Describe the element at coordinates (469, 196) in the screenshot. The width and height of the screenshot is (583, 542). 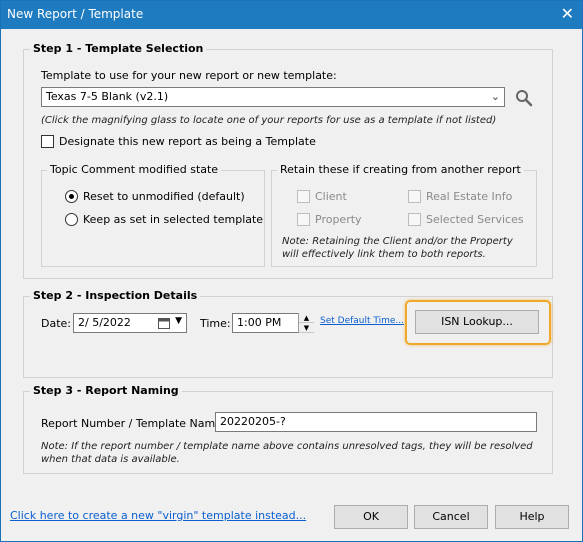
I see `real-estate-label: Real Estate Info` at that location.